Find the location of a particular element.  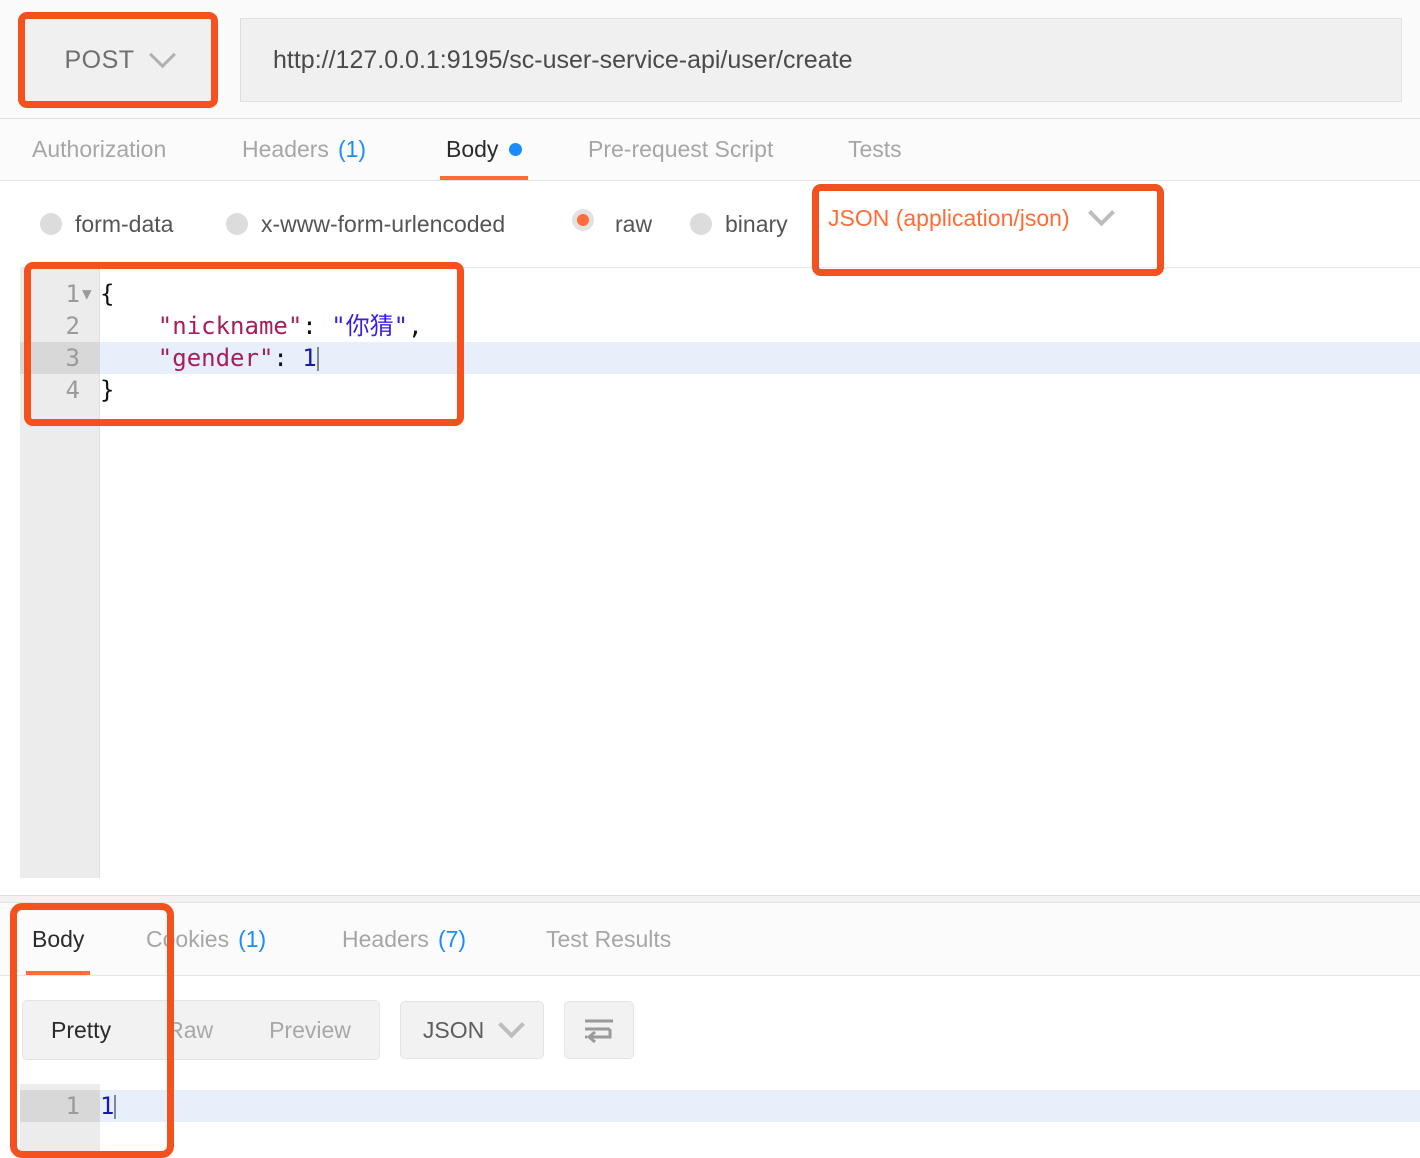

code-token-punc: { is located at coordinates (107, 294).